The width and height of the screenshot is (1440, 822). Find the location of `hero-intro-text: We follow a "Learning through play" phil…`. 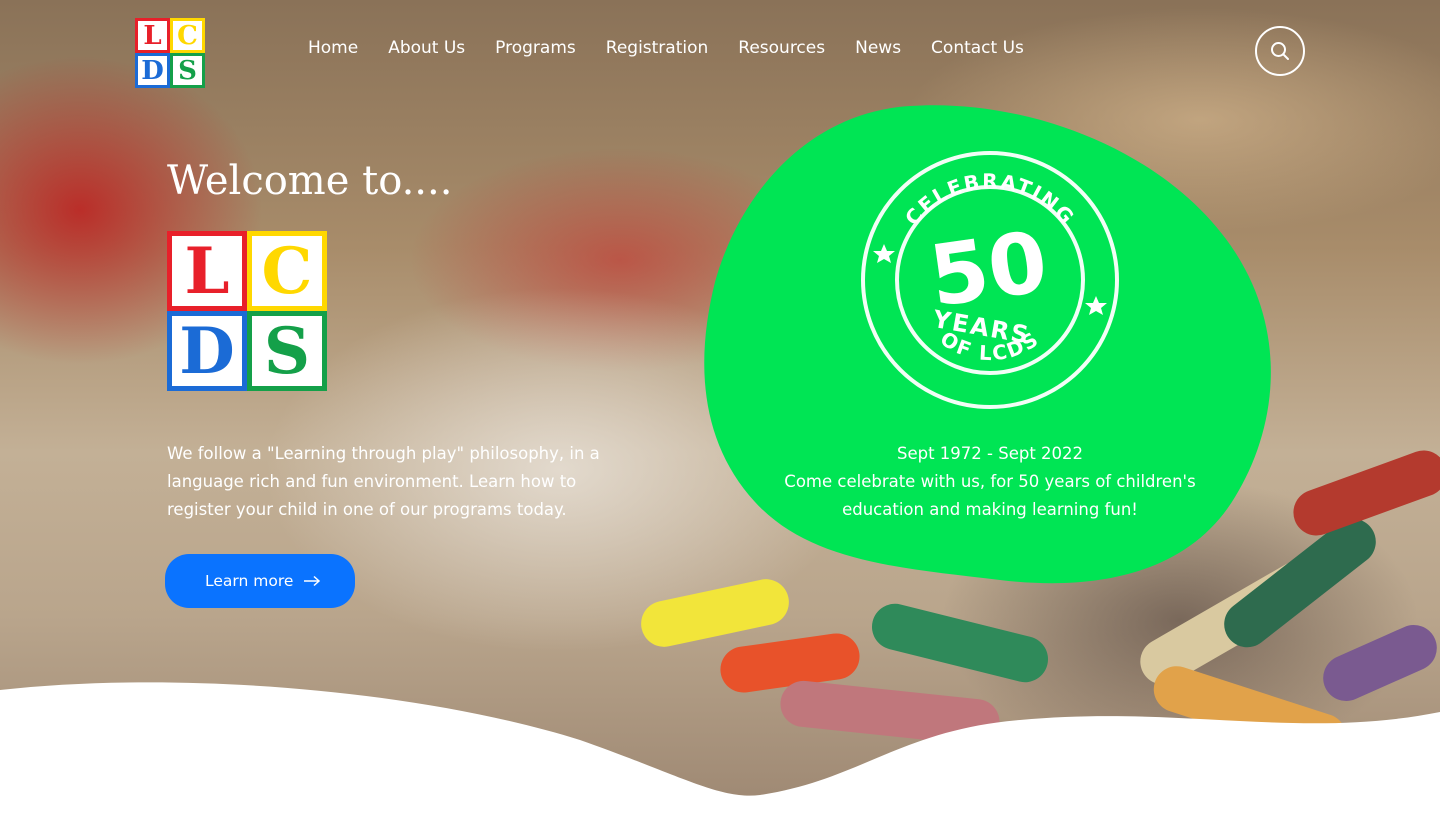

hero-intro-text: We follow a "Learning through play" phil… is located at coordinates (383, 481).